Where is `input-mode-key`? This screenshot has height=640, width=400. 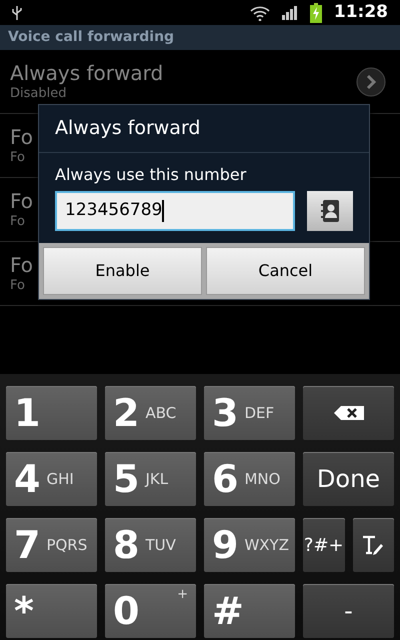 input-mode-key is located at coordinates (373, 545).